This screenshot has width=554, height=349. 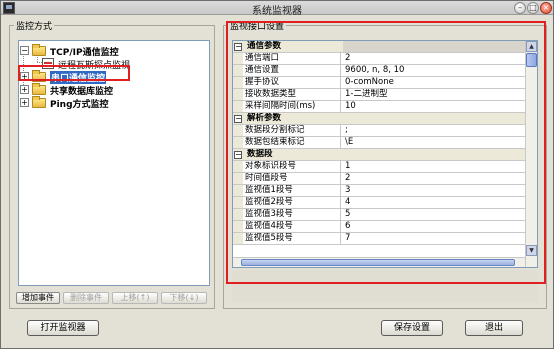 What do you see at coordinates (293, 238) in the screenshot?
I see `grid-property-name: 监视值5段号` at bounding box center [293, 238].